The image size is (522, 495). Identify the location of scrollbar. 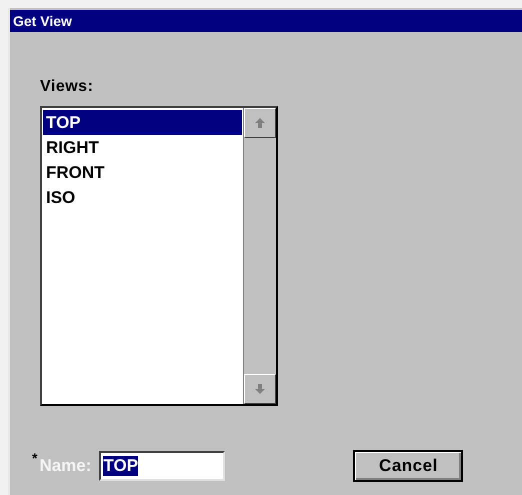
(259, 256).